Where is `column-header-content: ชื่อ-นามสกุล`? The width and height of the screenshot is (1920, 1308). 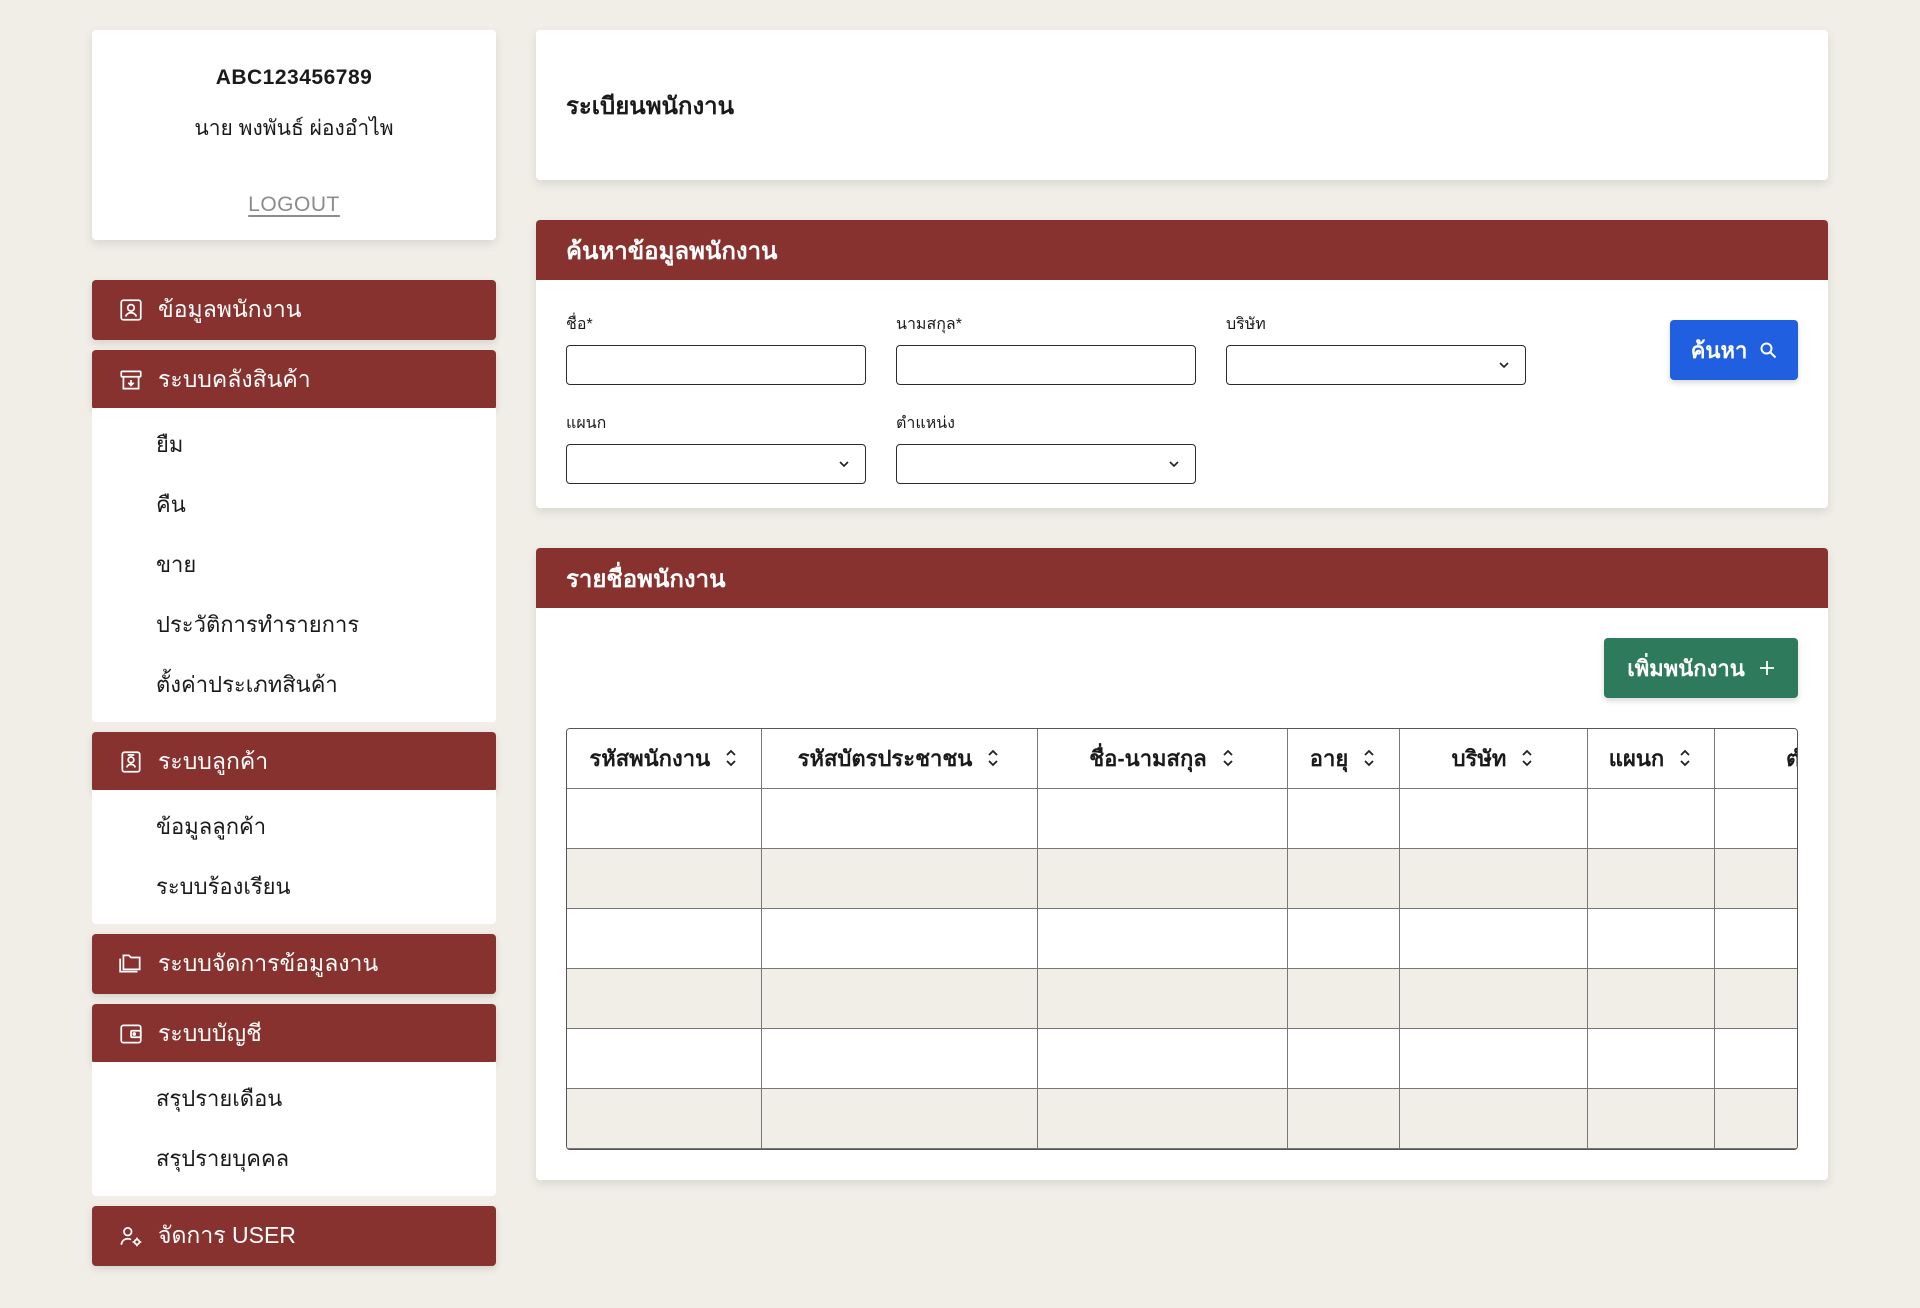 column-header-content: ชื่อ-นามสกุล is located at coordinates (1162, 758).